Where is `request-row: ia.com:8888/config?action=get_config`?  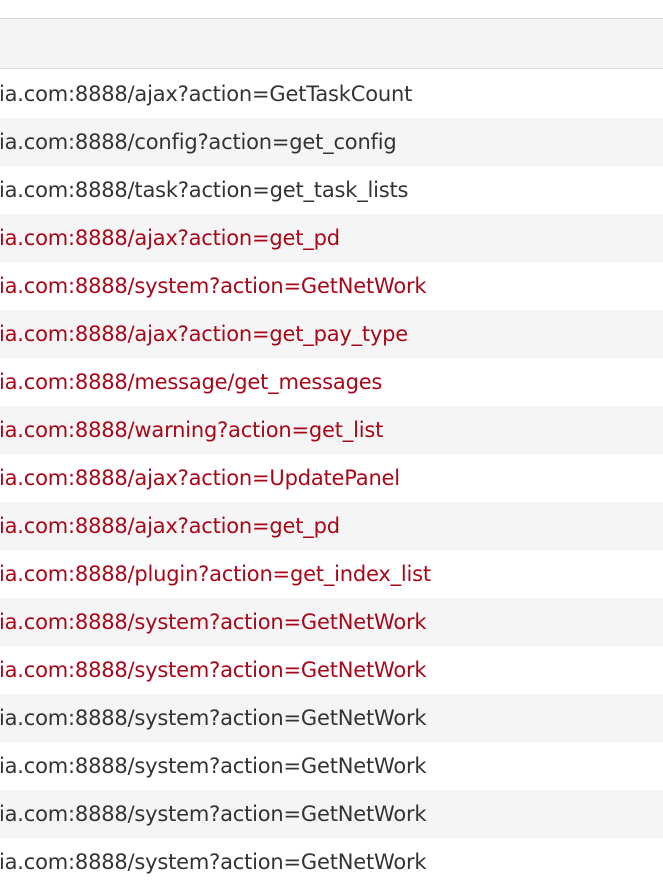
request-row: ia.com:8888/config?action=get_config is located at coordinates (331, 142).